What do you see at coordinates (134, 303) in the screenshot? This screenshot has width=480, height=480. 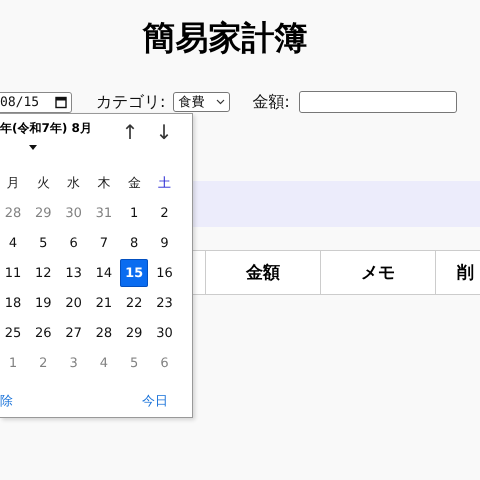 I see `calendar-day: 22` at bounding box center [134, 303].